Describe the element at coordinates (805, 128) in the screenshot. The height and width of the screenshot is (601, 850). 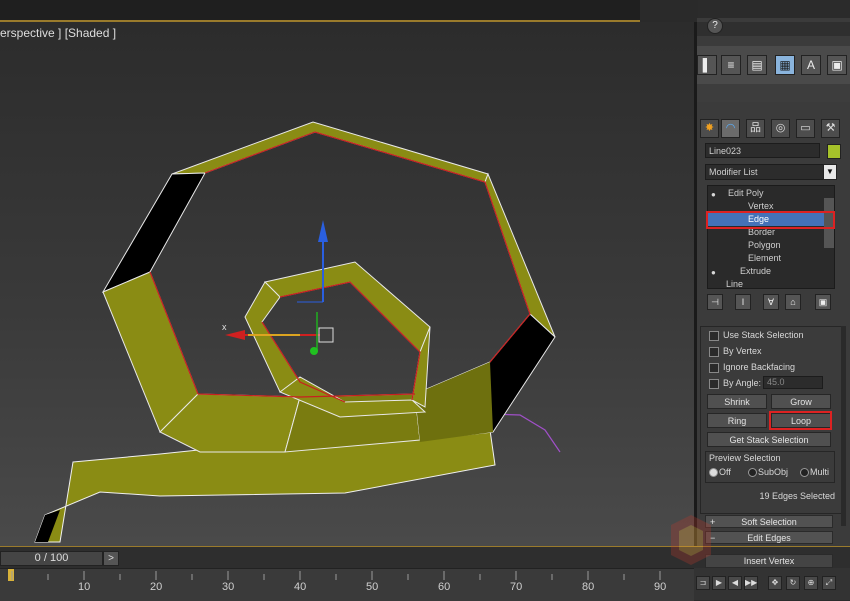
I see `display-icon: ▭` at that location.